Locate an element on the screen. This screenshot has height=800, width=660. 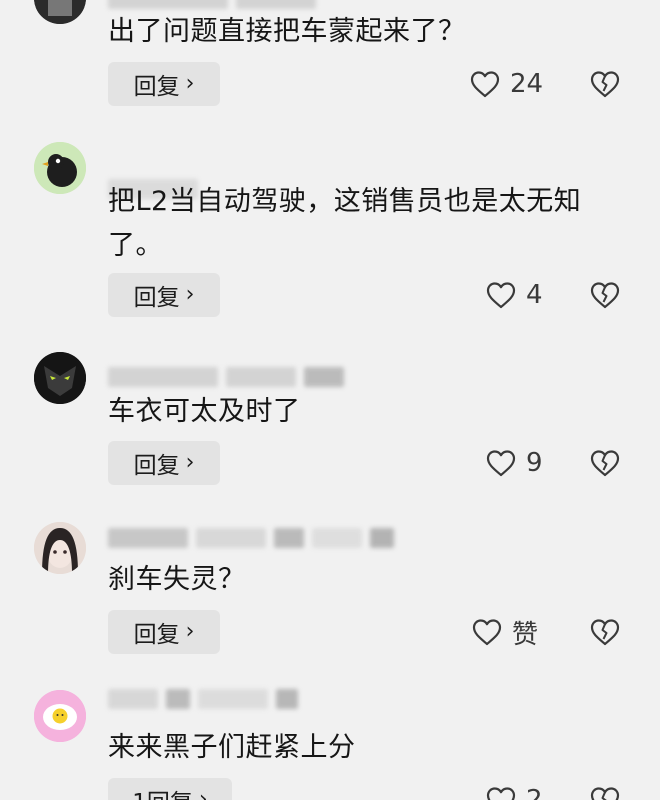
reply-label: 1回复 is located at coordinates (162, 791).